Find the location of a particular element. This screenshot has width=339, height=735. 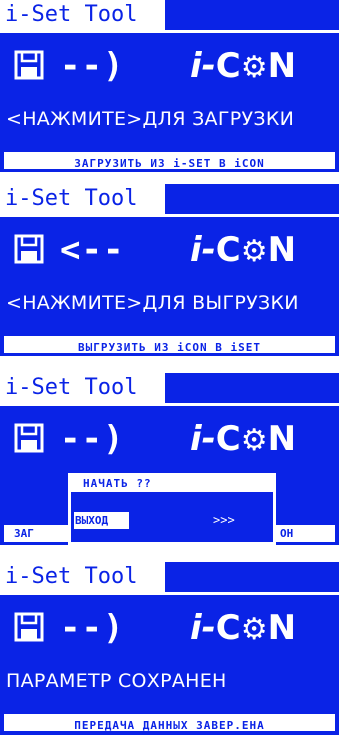

more-options-indicator: >>> is located at coordinates (224, 520).